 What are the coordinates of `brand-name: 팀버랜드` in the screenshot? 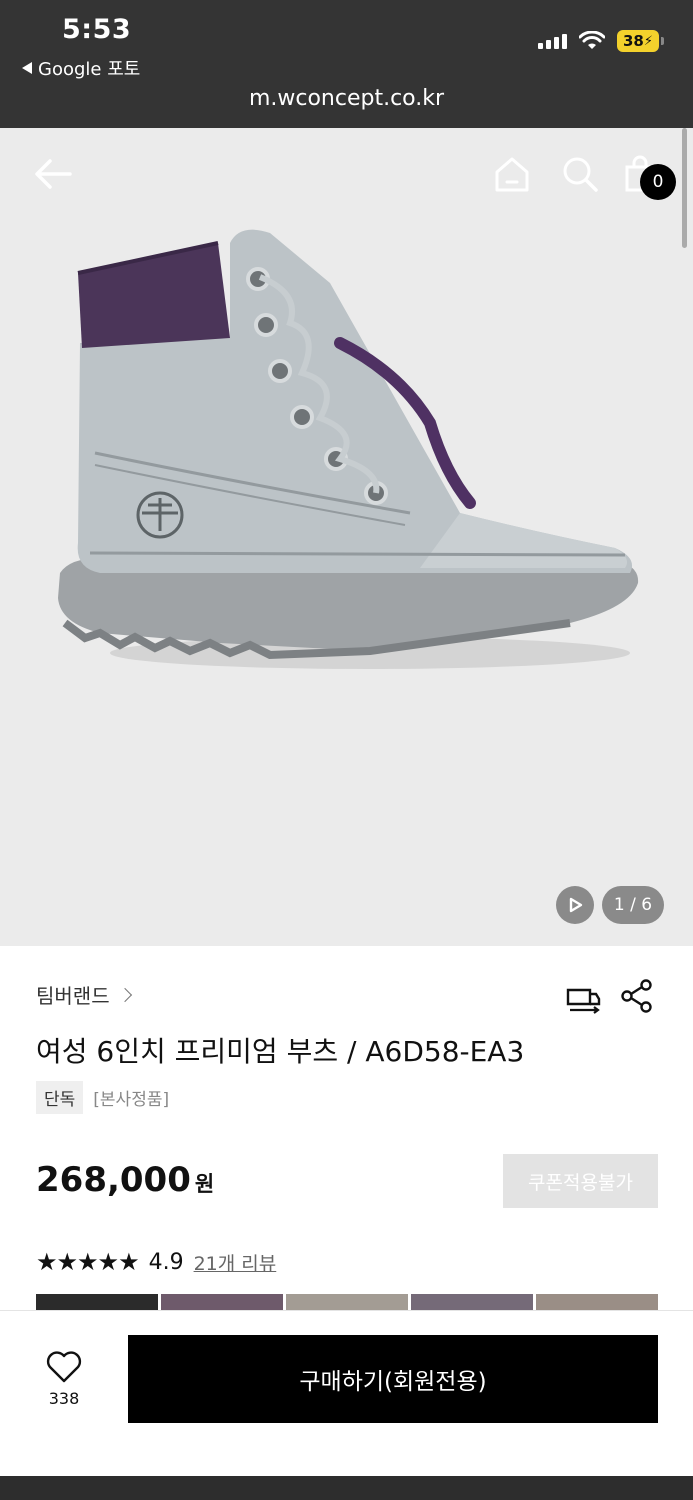 It's located at (73, 996).